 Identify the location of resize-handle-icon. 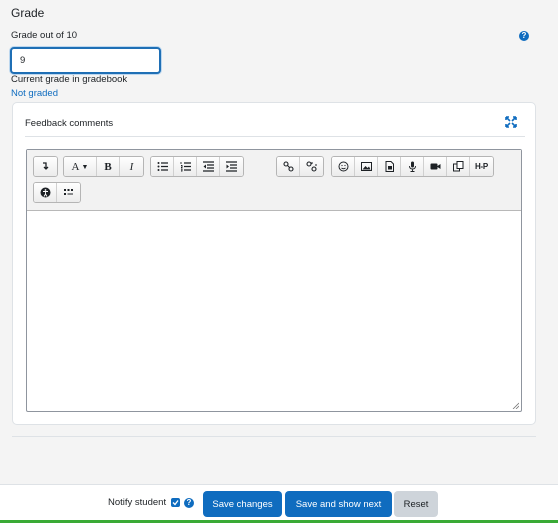
(515, 405).